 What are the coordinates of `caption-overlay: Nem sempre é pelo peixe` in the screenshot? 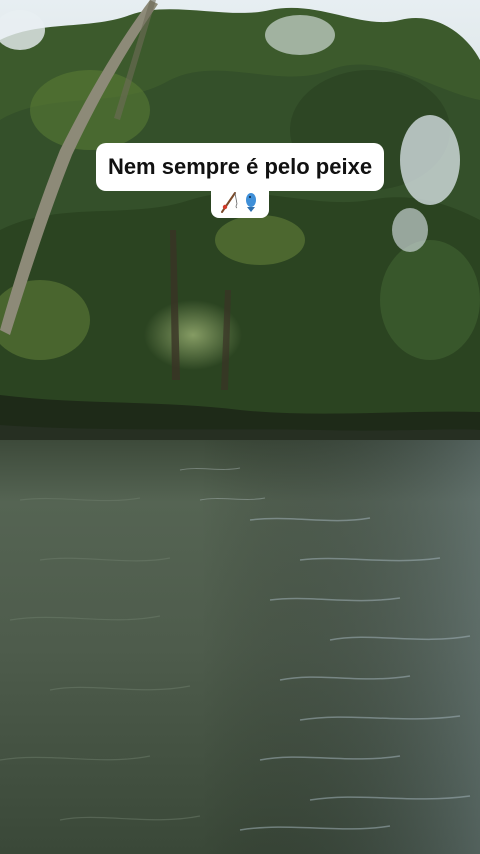 It's located at (240, 180).